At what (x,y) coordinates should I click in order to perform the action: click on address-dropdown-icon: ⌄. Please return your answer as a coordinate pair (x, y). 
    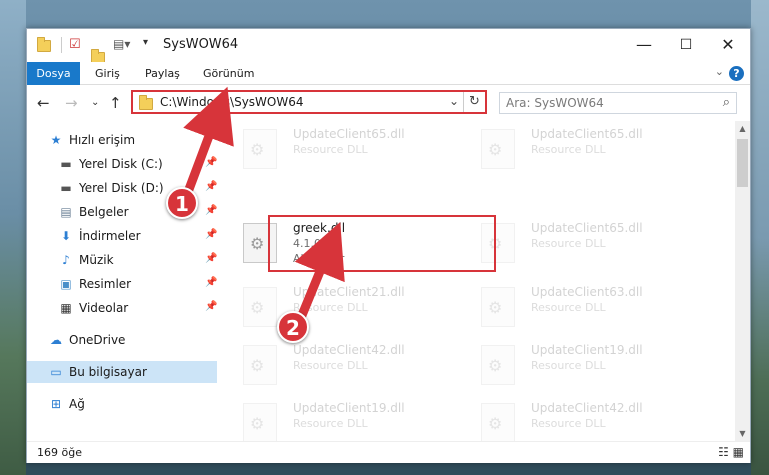
    Looking at the image, I should click on (454, 101).